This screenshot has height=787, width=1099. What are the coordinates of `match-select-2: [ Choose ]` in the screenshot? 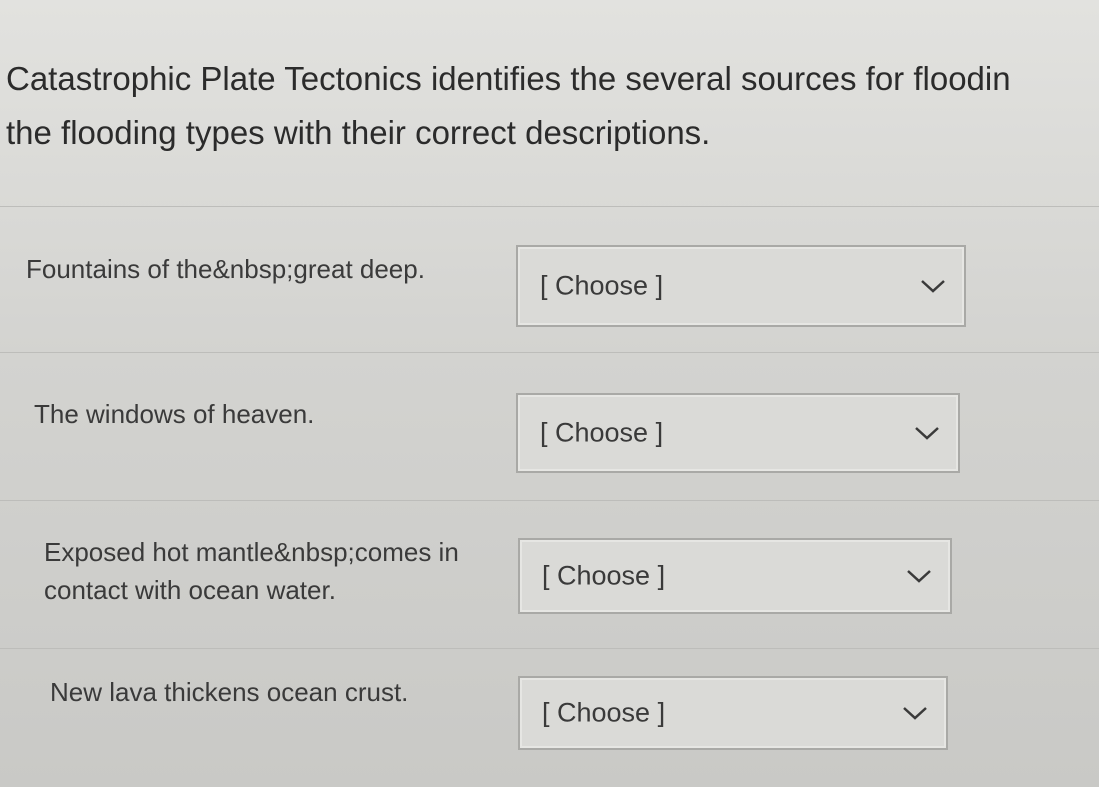 It's located at (738, 433).